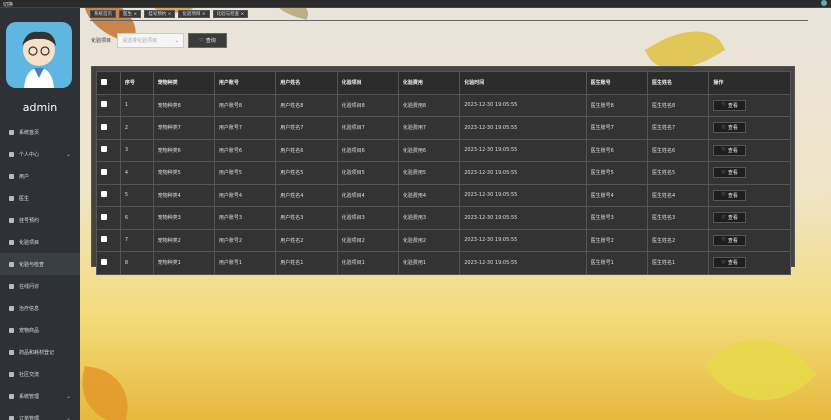 The image size is (831, 420). Describe the element at coordinates (678, 105) in the screenshot. I see `table-cell: 医生姓名8` at that location.